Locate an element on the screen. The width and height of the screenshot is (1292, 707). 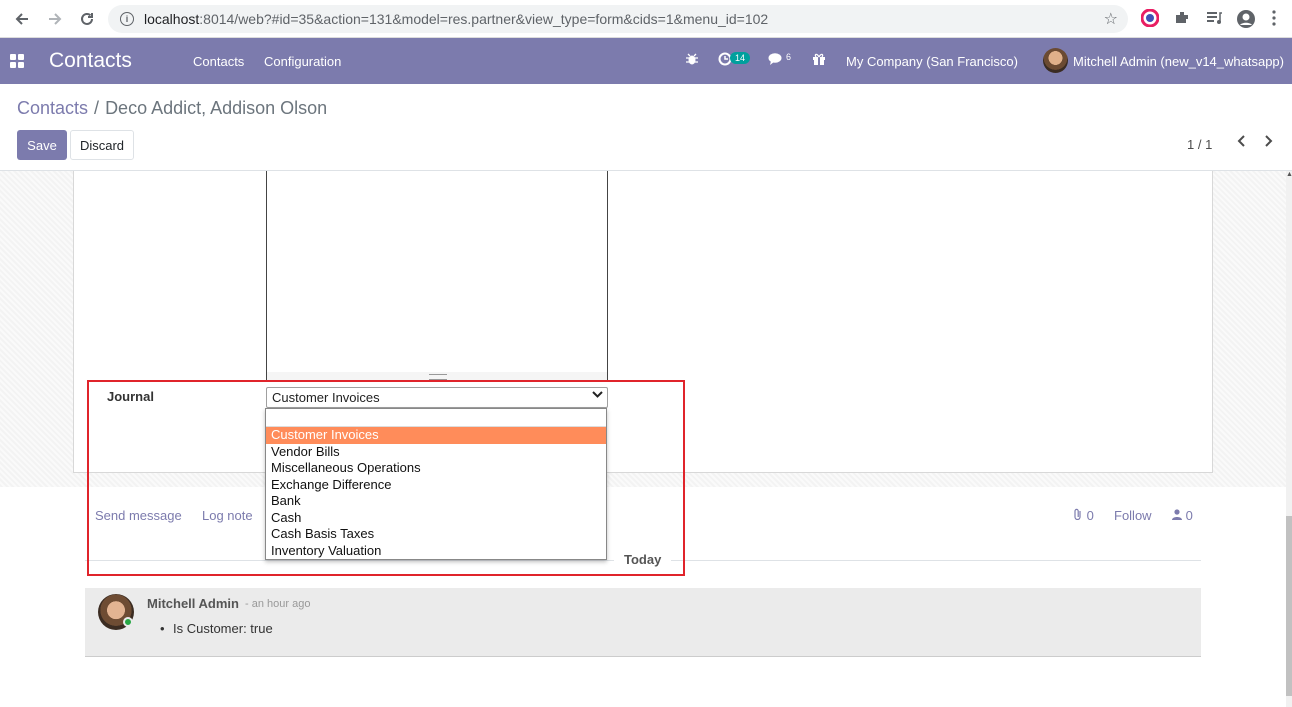
breadcrumb-contacts: Contacts is located at coordinates (52, 108).